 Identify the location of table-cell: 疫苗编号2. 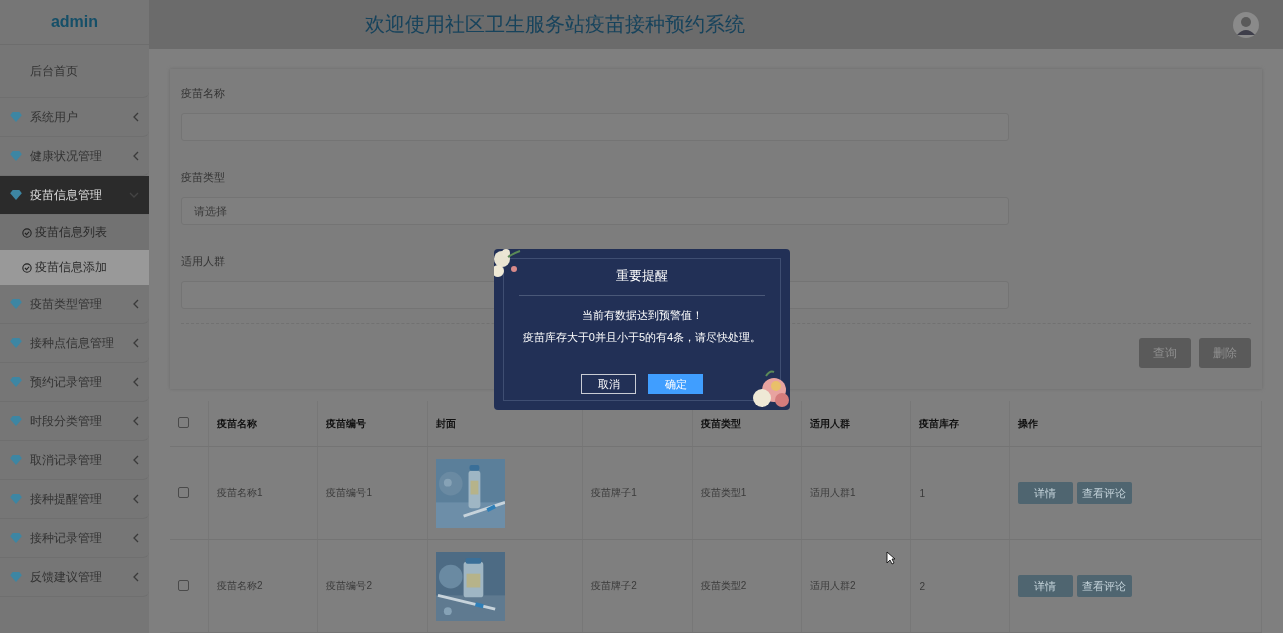
(349, 585).